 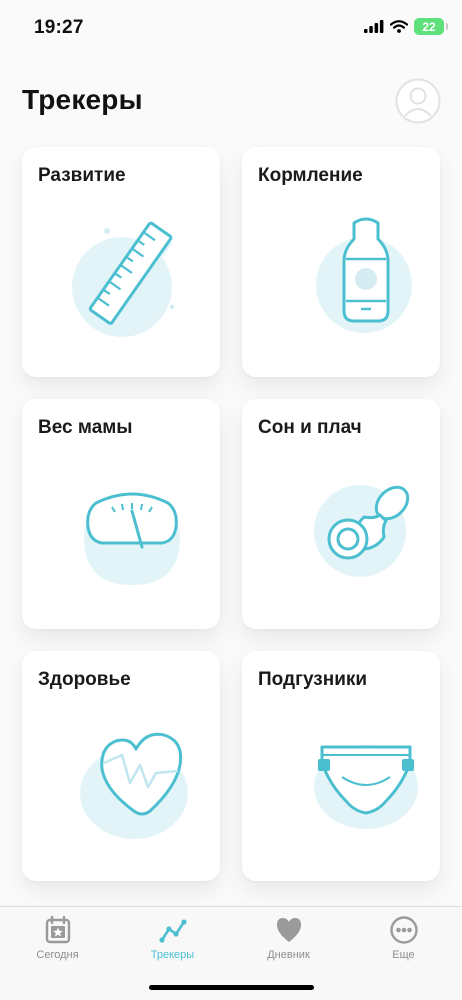 I want to click on heart-pulse-icon, so click(x=134, y=785).